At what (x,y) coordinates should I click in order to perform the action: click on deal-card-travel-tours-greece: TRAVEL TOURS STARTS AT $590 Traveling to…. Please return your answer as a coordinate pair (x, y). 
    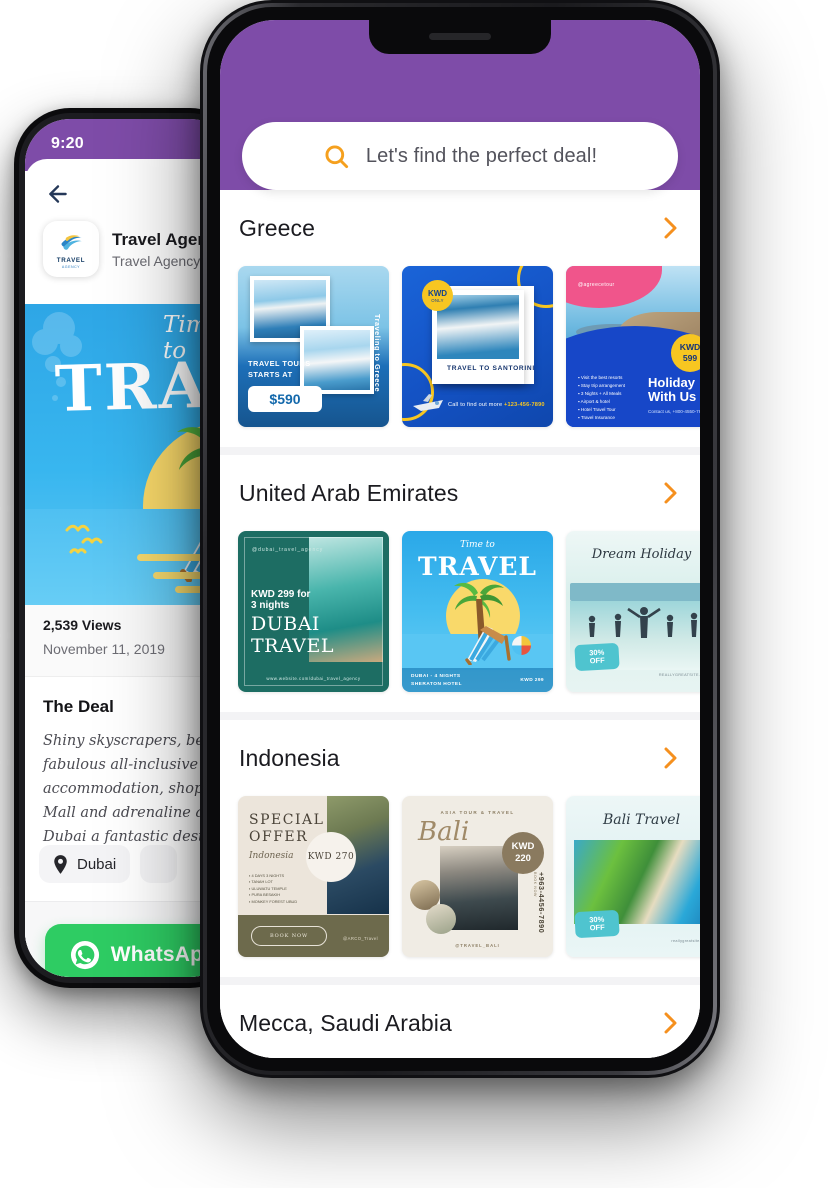
    Looking at the image, I should click on (313, 346).